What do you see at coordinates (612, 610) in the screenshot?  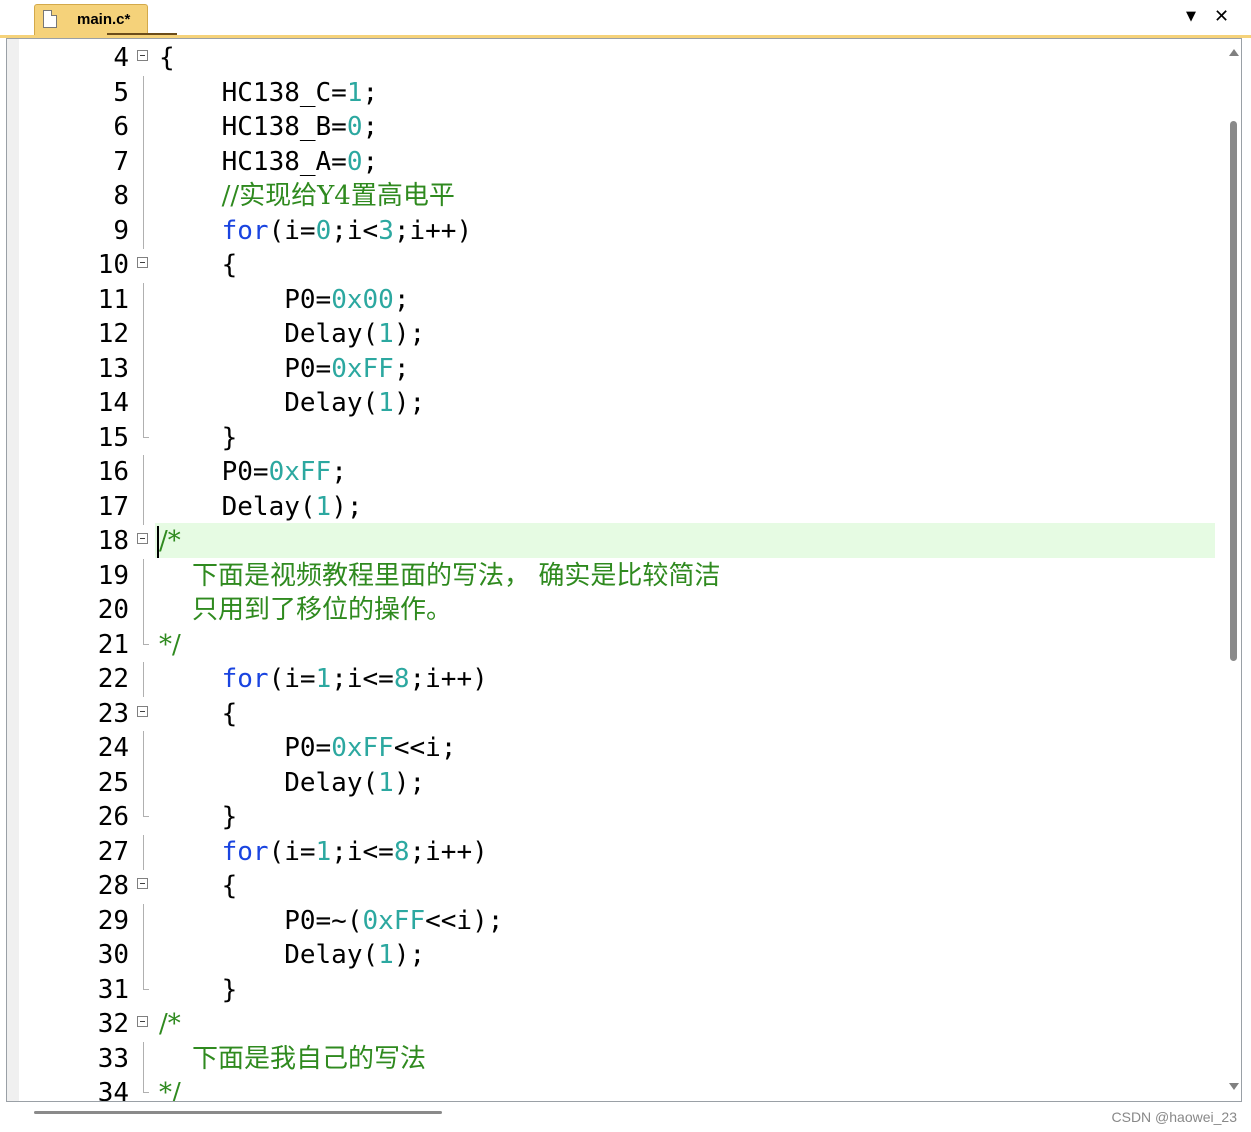 I see `code-line: 20 只用到了移位的操作。` at bounding box center [612, 610].